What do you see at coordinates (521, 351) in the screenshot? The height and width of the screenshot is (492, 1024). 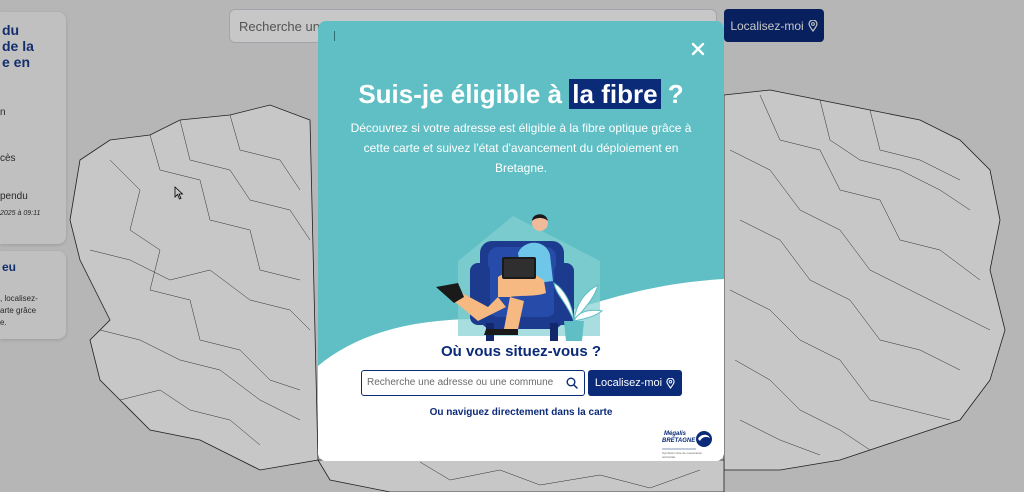 I see `location-question: Où vous situez-vous ?` at bounding box center [521, 351].